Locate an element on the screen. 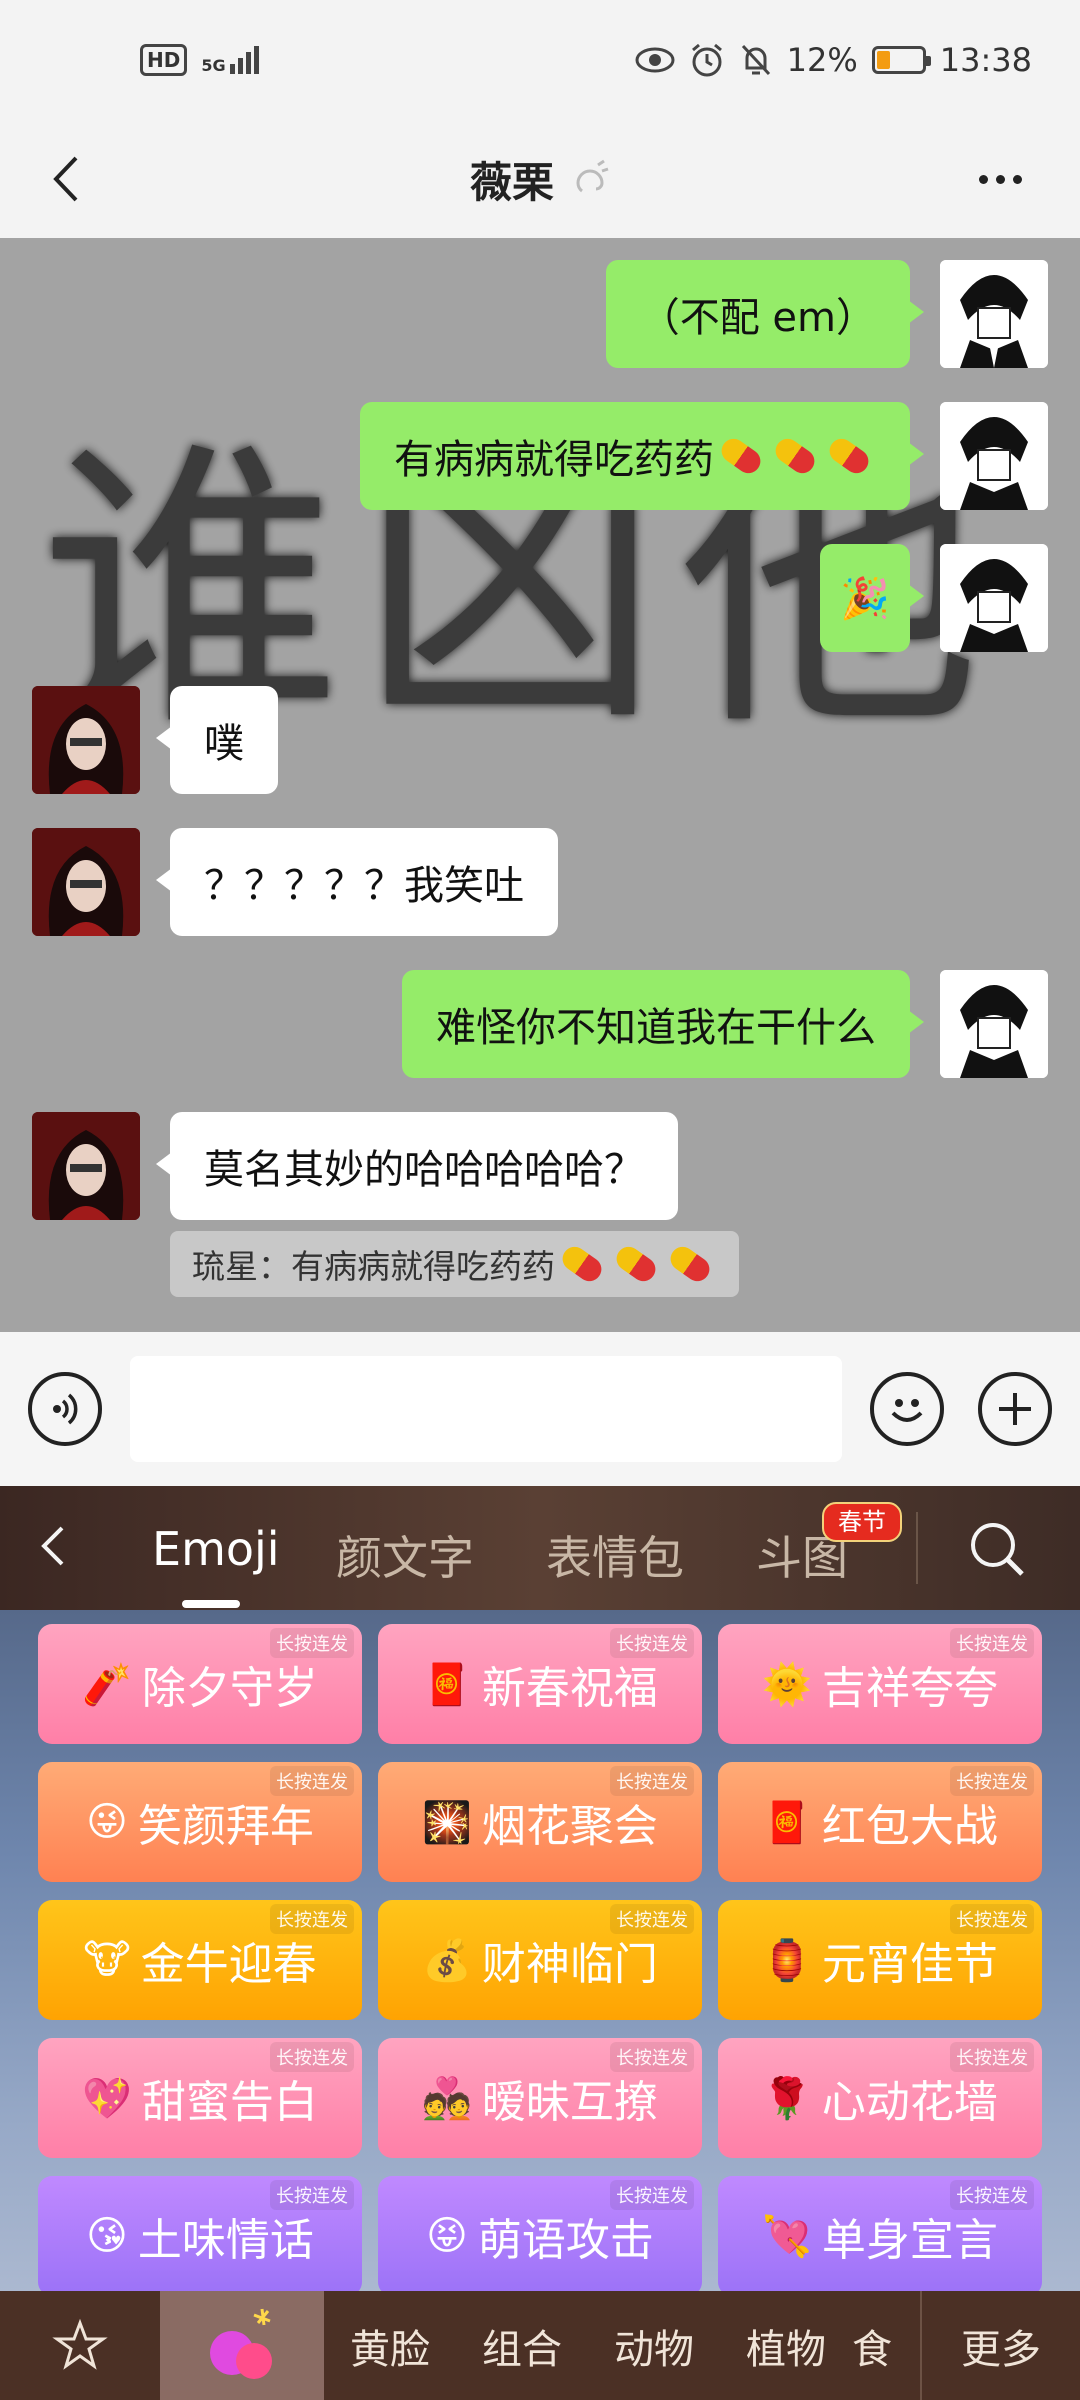 Image resolution: width=1080 pixels, height=2400 pixels. quote-text: 琉星：有病病就得吃药药 is located at coordinates (373, 1266).